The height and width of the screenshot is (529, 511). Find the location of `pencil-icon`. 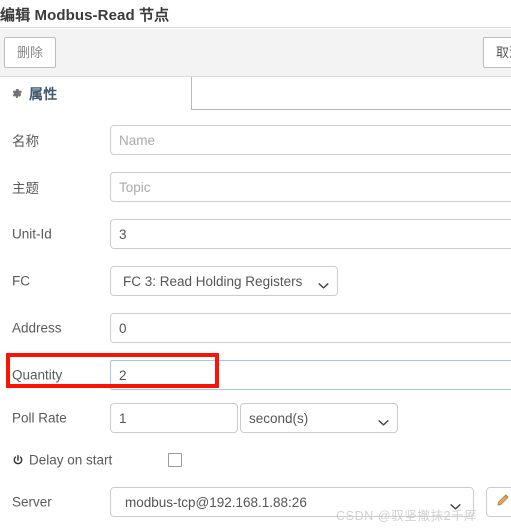

pencil-icon is located at coordinates (502, 502).